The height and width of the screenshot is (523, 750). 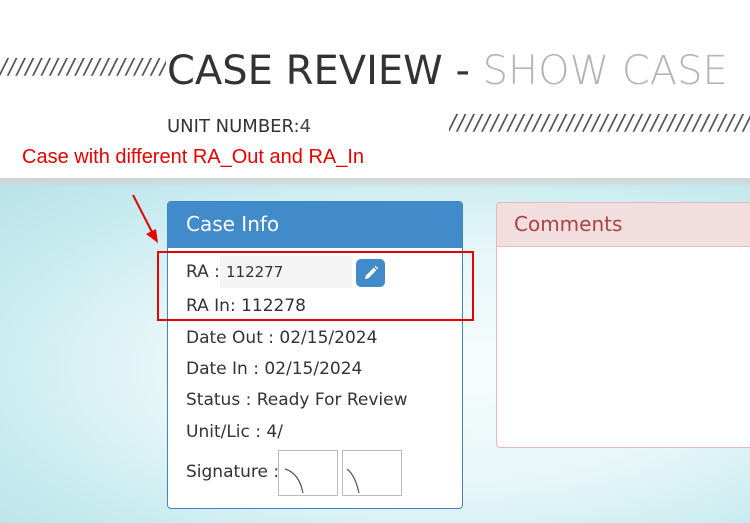 What do you see at coordinates (313, 369) in the screenshot?
I see `date-in-value: 02/15/2024` at bounding box center [313, 369].